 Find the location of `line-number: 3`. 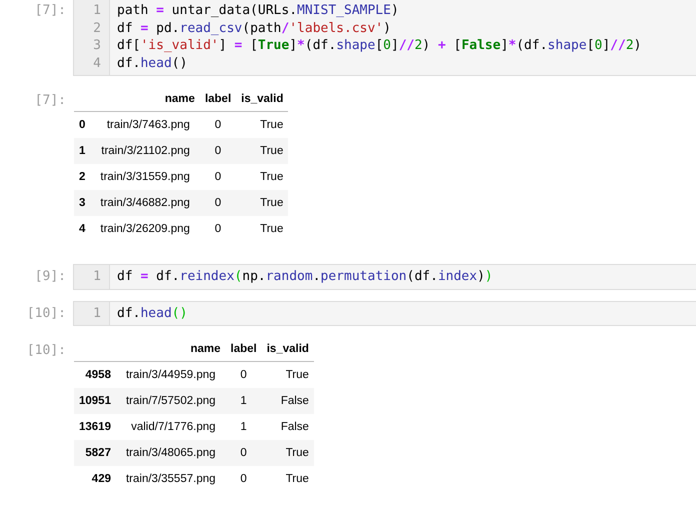

line-number: 3 is located at coordinates (97, 45).